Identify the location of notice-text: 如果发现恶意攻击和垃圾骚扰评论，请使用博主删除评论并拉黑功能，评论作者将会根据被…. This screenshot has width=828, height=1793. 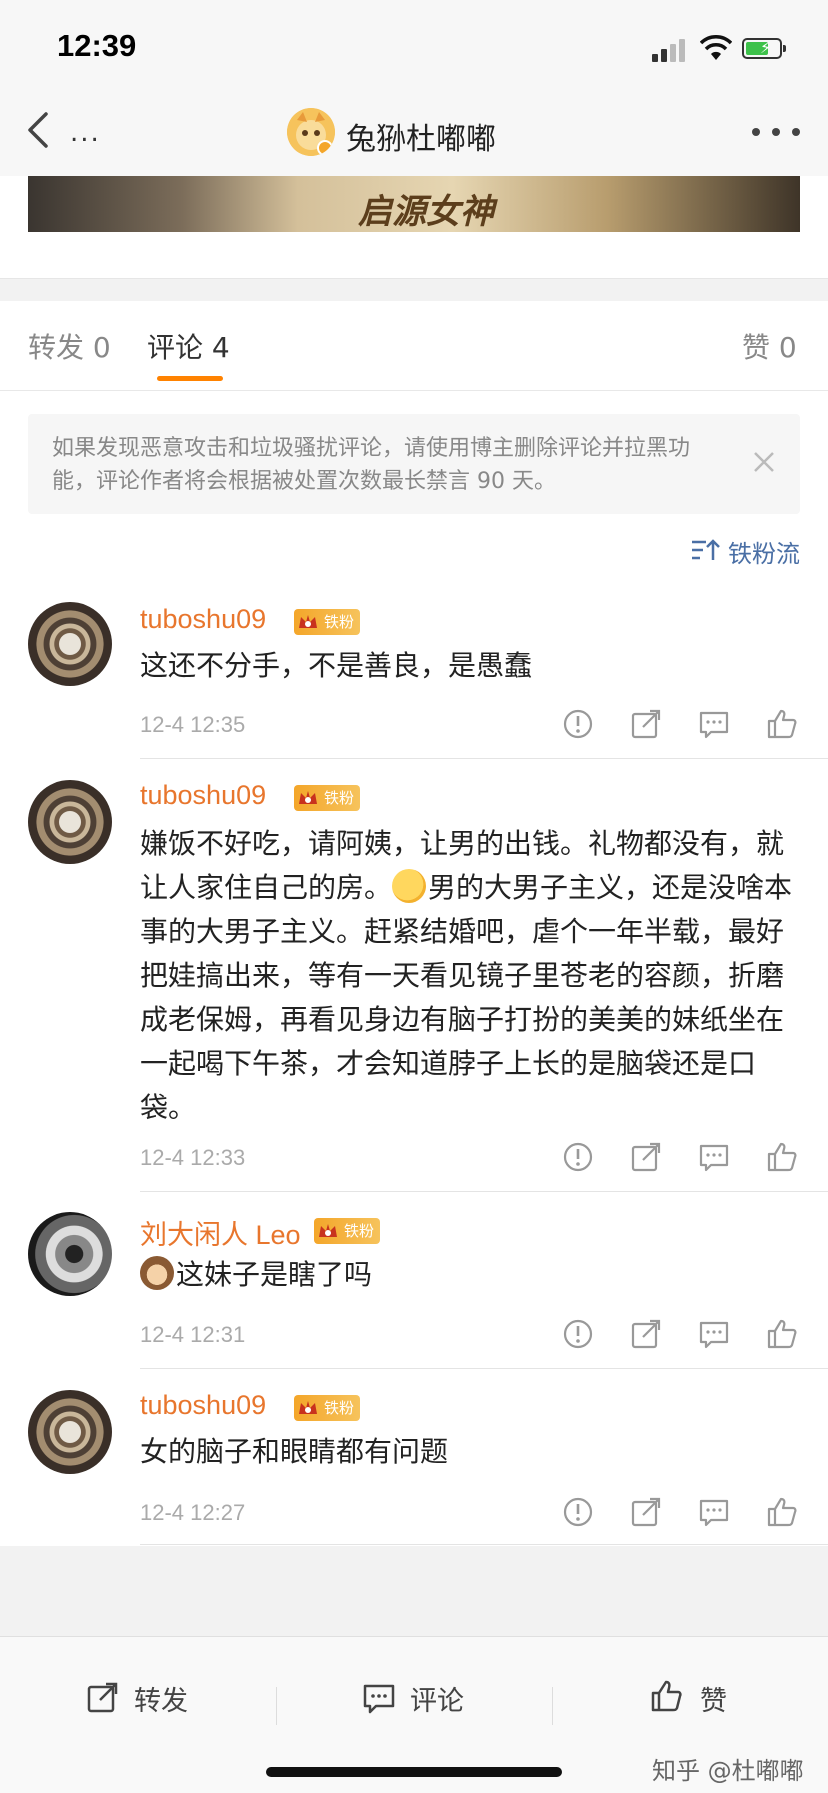
(371, 465).